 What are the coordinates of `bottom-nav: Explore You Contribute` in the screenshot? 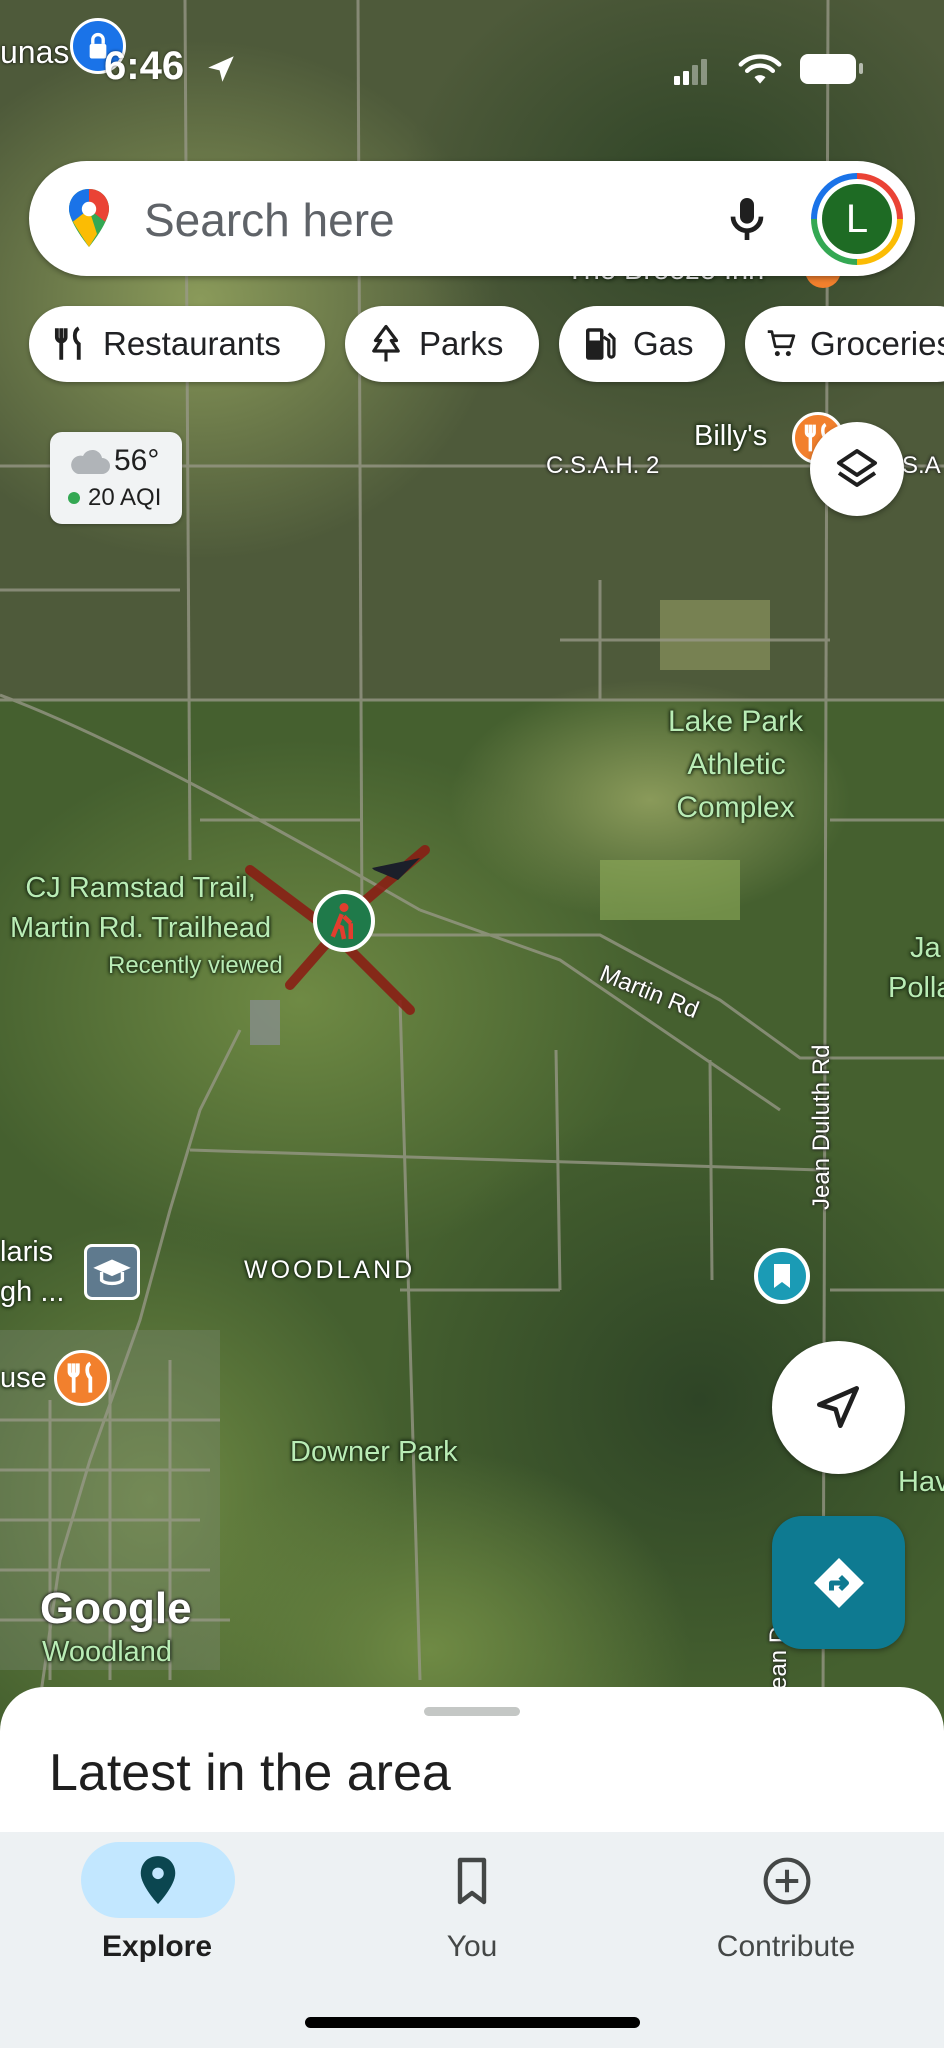 It's located at (472, 1940).